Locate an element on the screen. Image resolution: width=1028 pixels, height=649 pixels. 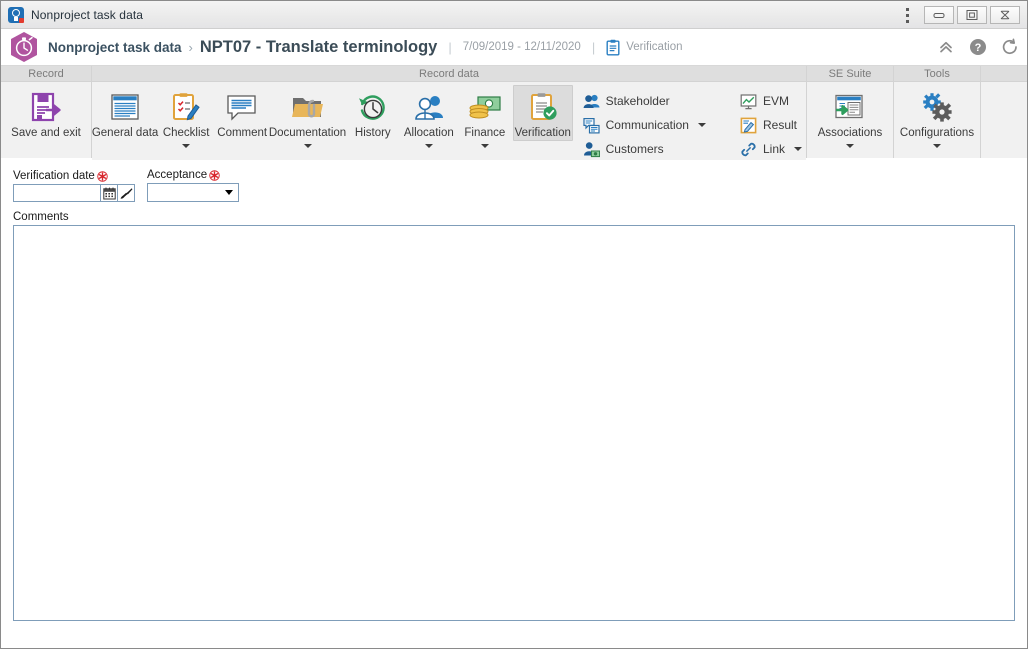
finance-label: Finance is located at coordinates (485, 133).